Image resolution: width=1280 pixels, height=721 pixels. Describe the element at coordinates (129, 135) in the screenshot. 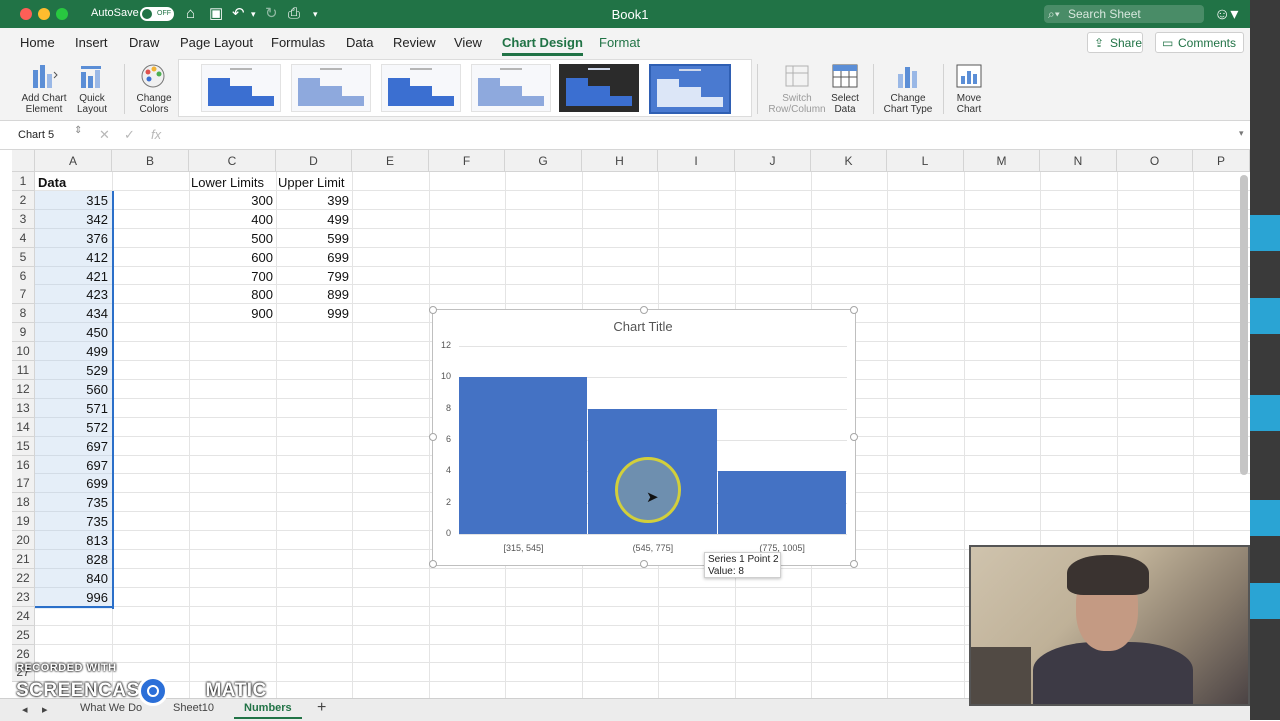

I see `enter-icon: ✓` at that location.